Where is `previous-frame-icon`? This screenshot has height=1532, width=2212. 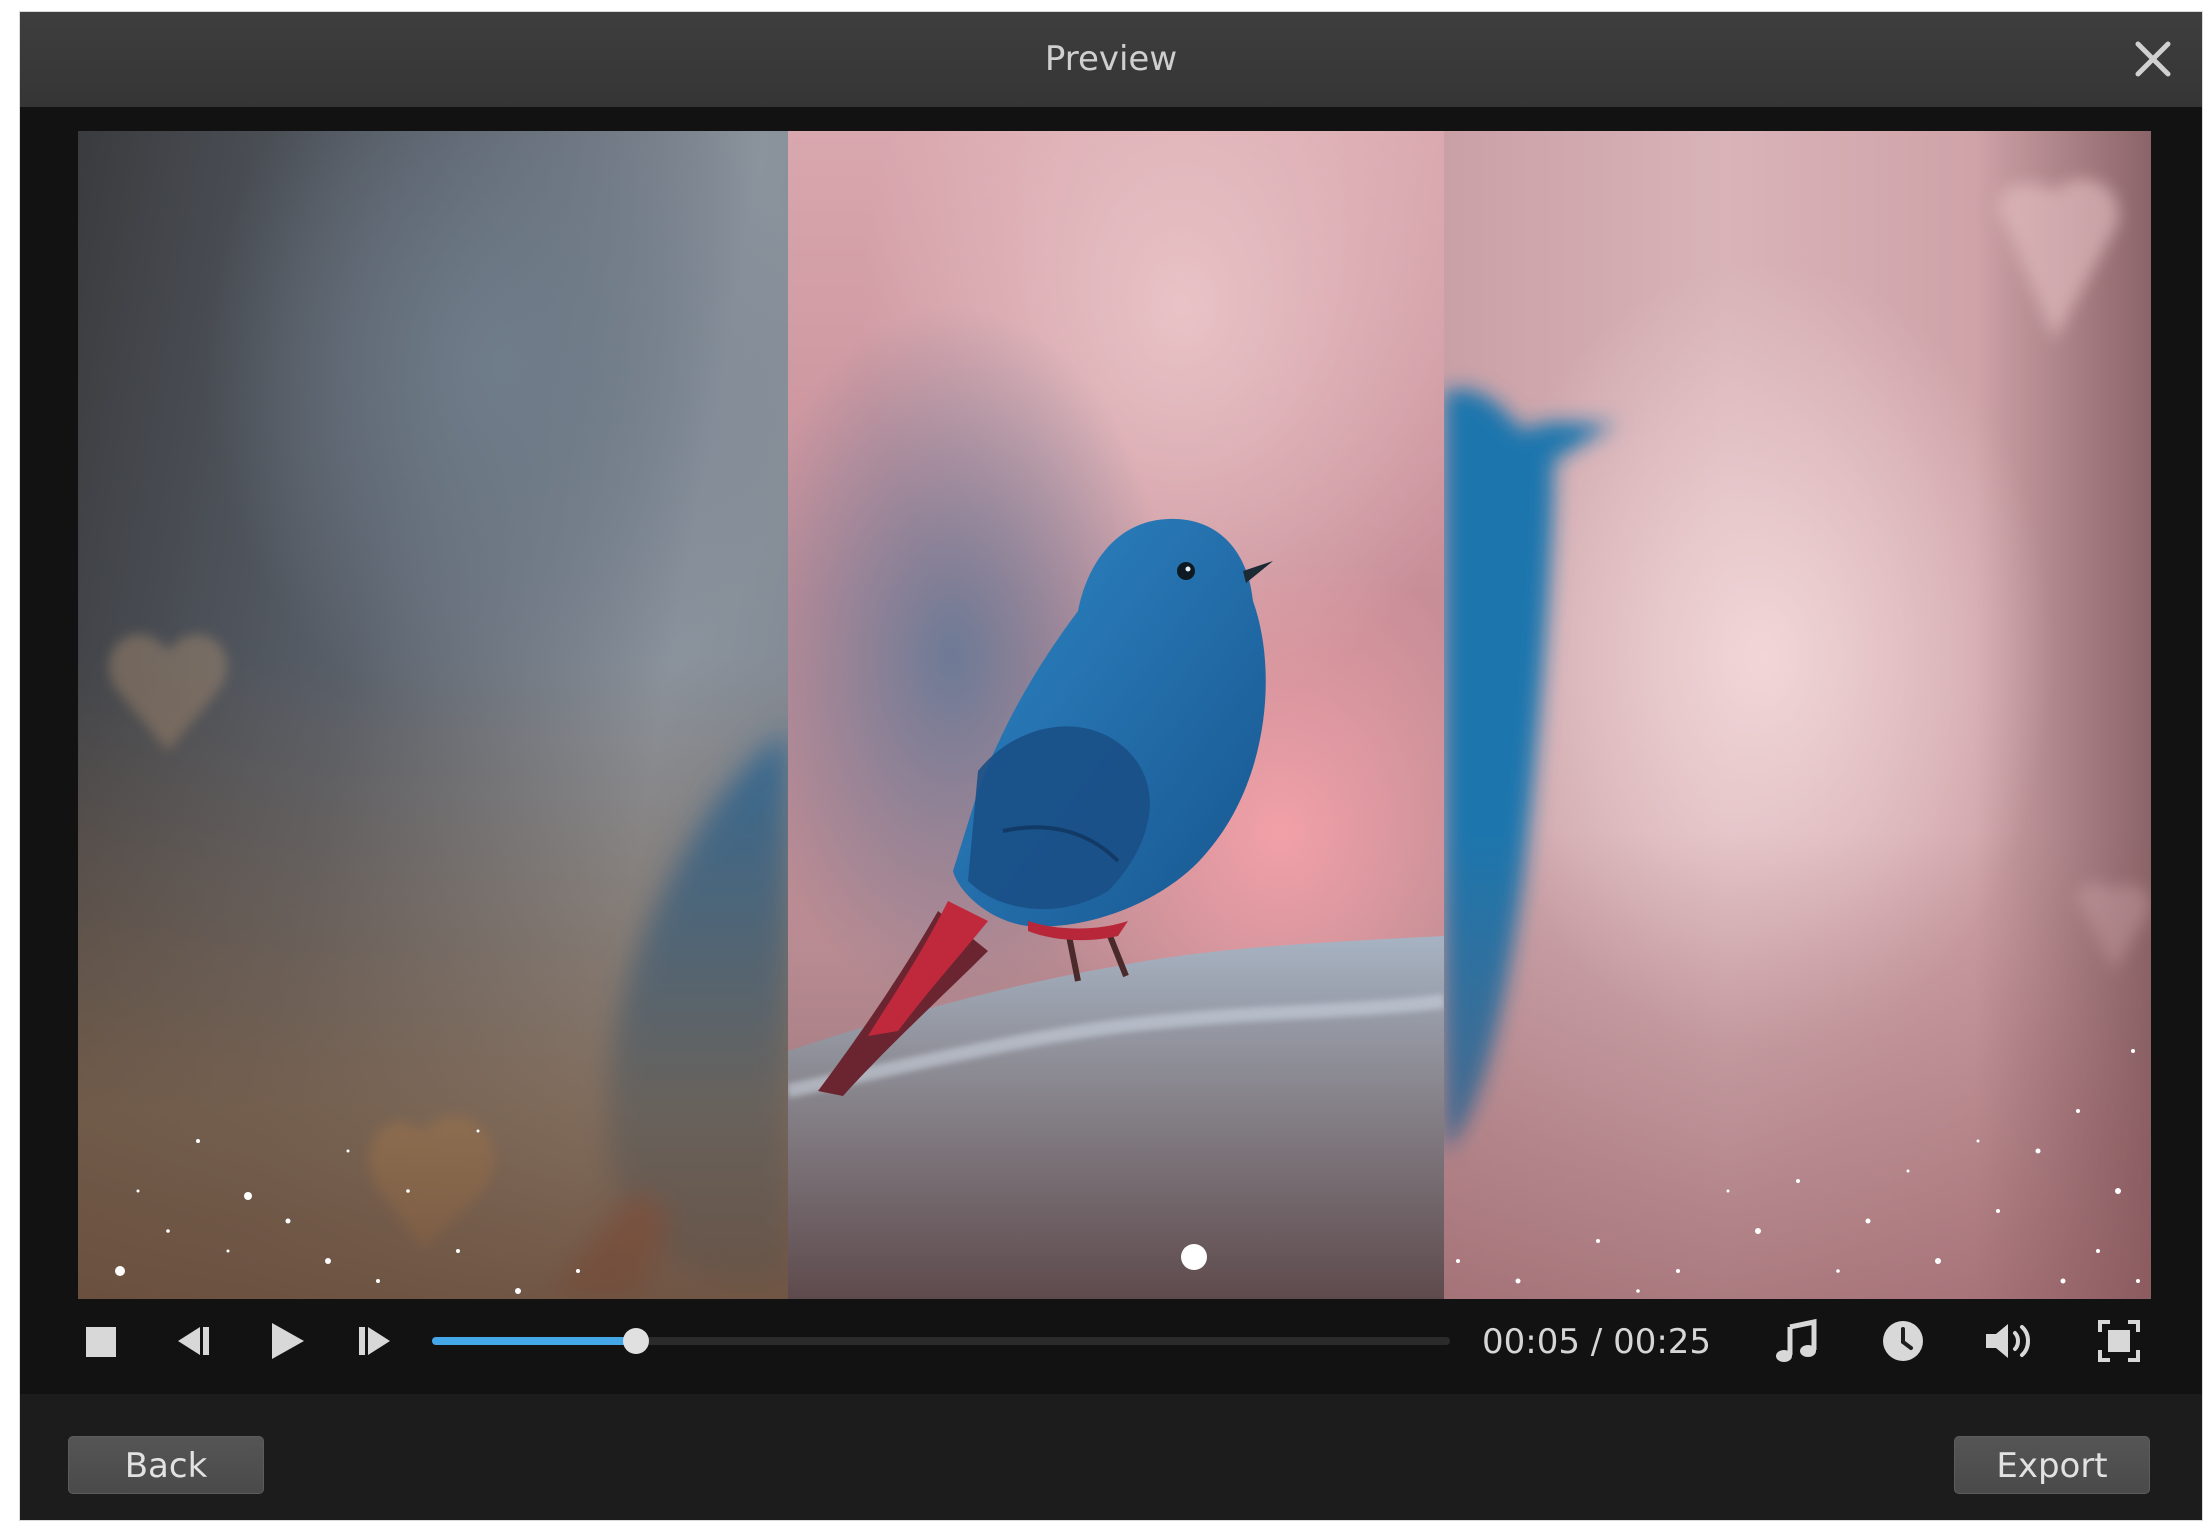
previous-frame-icon is located at coordinates (193, 1341).